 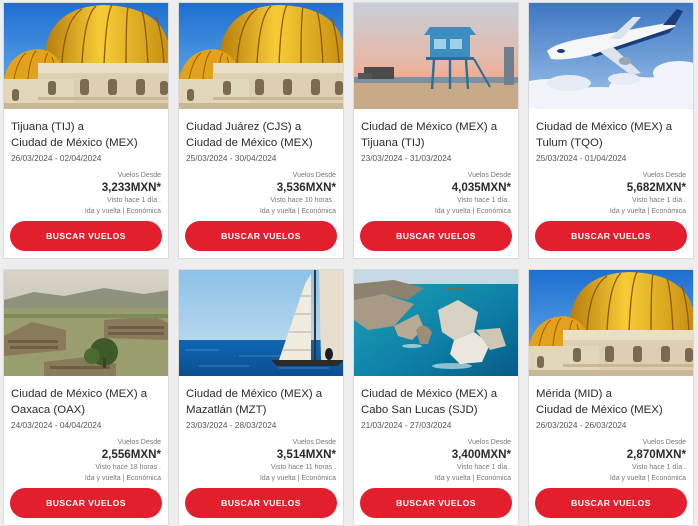 I want to click on sailboat-ocean-image, so click(x=261, y=323).